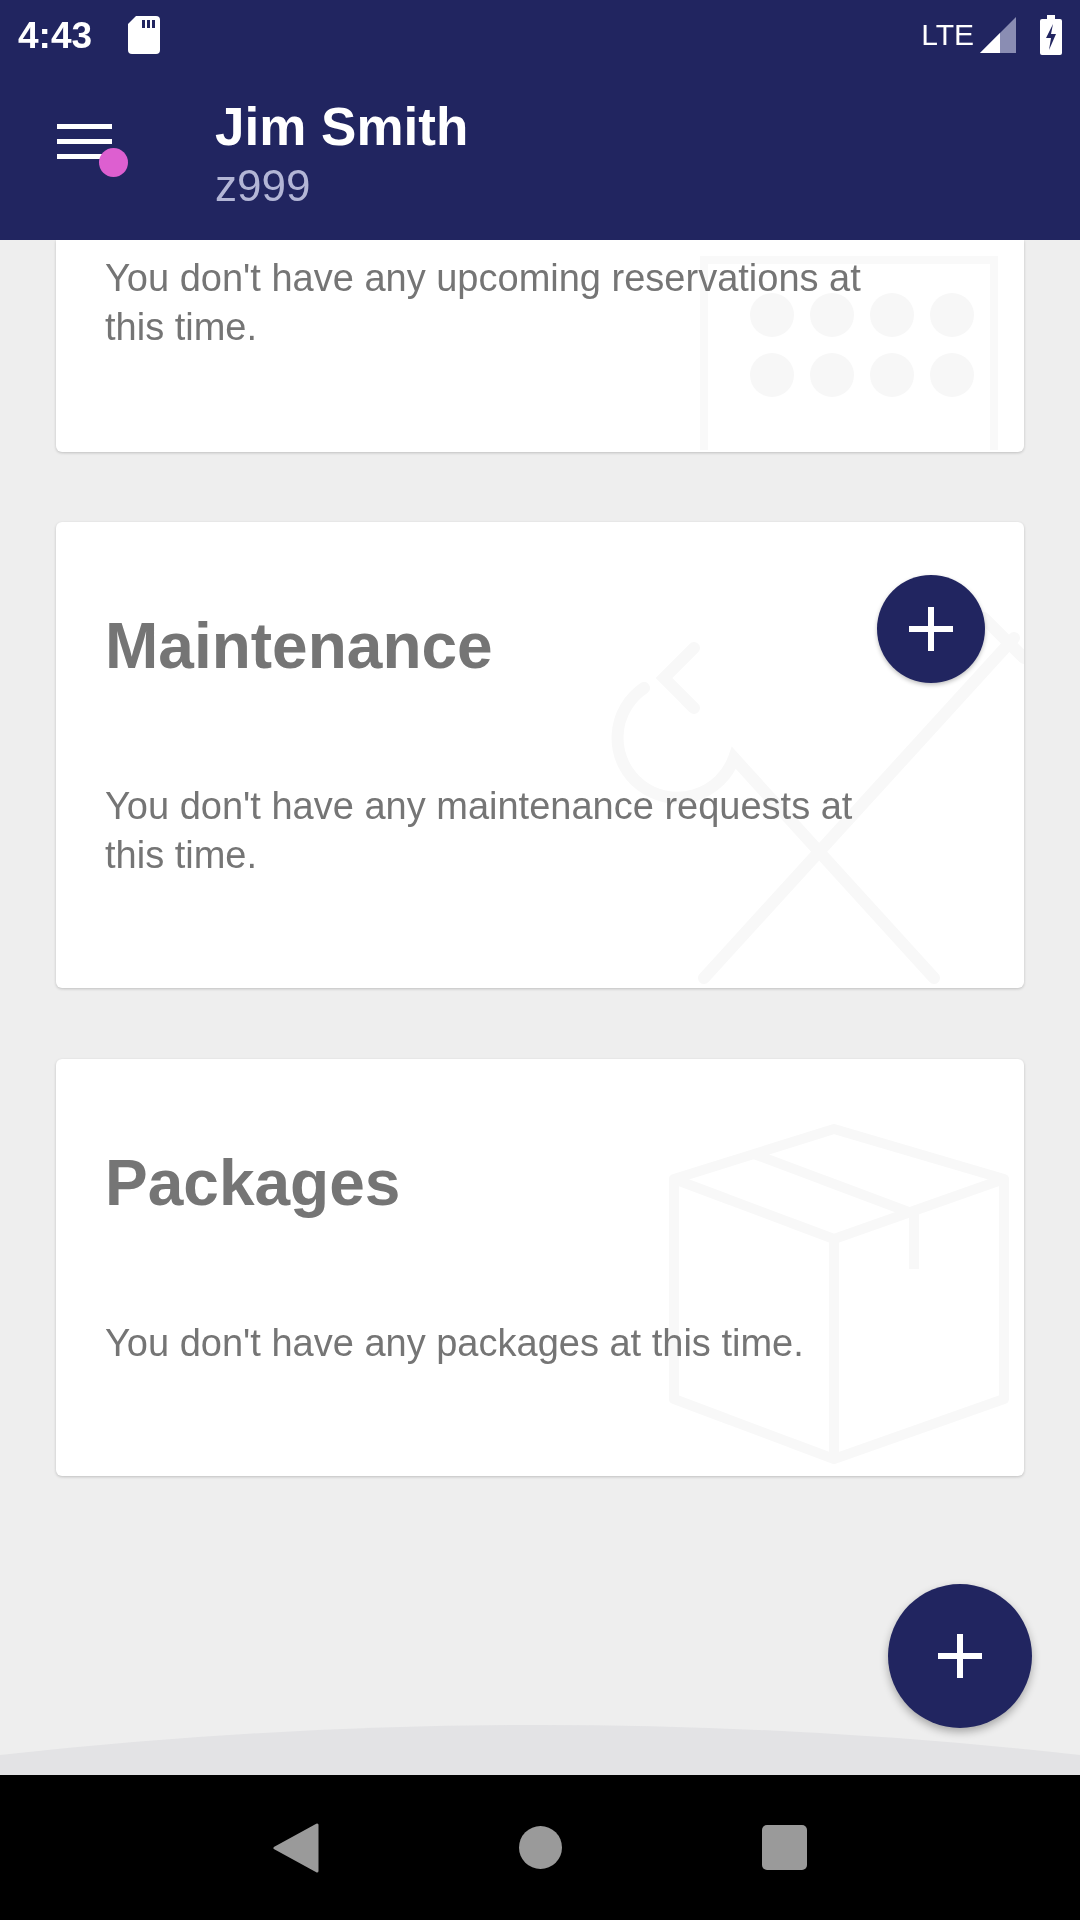  What do you see at coordinates (253, 1183) in the screenshot?
I see `card-title: Packages` at bounding box center [253, 1183].